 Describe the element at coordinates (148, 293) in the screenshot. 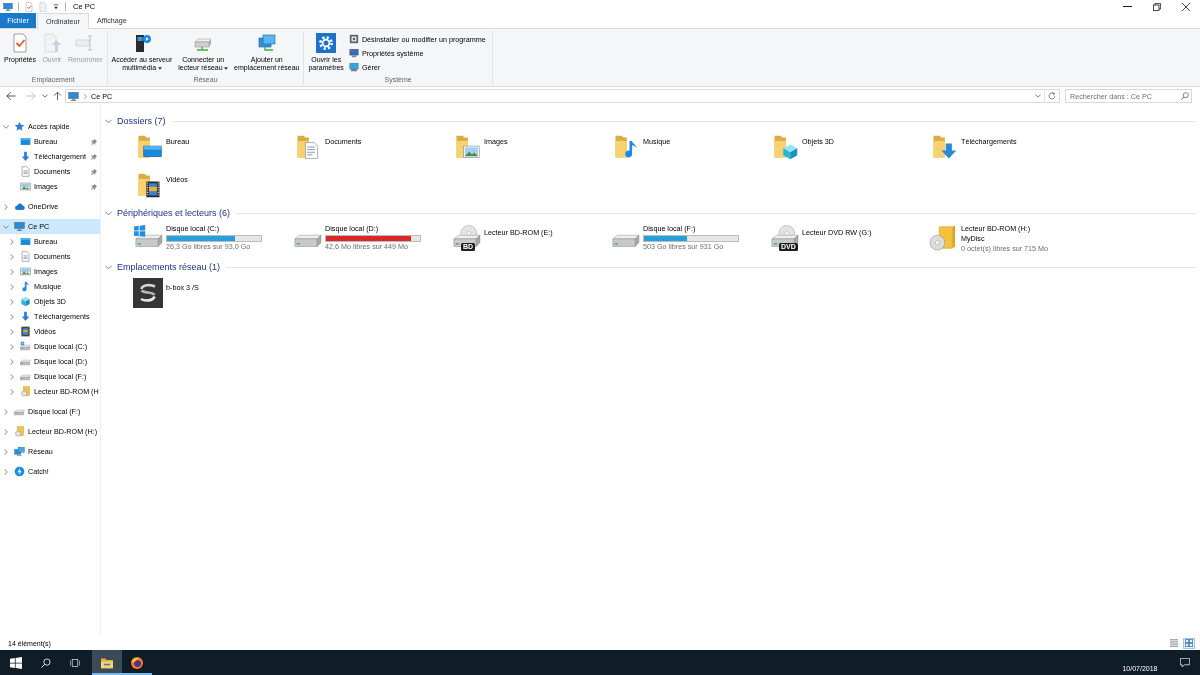

I see `logo-tile-icon` at that location.